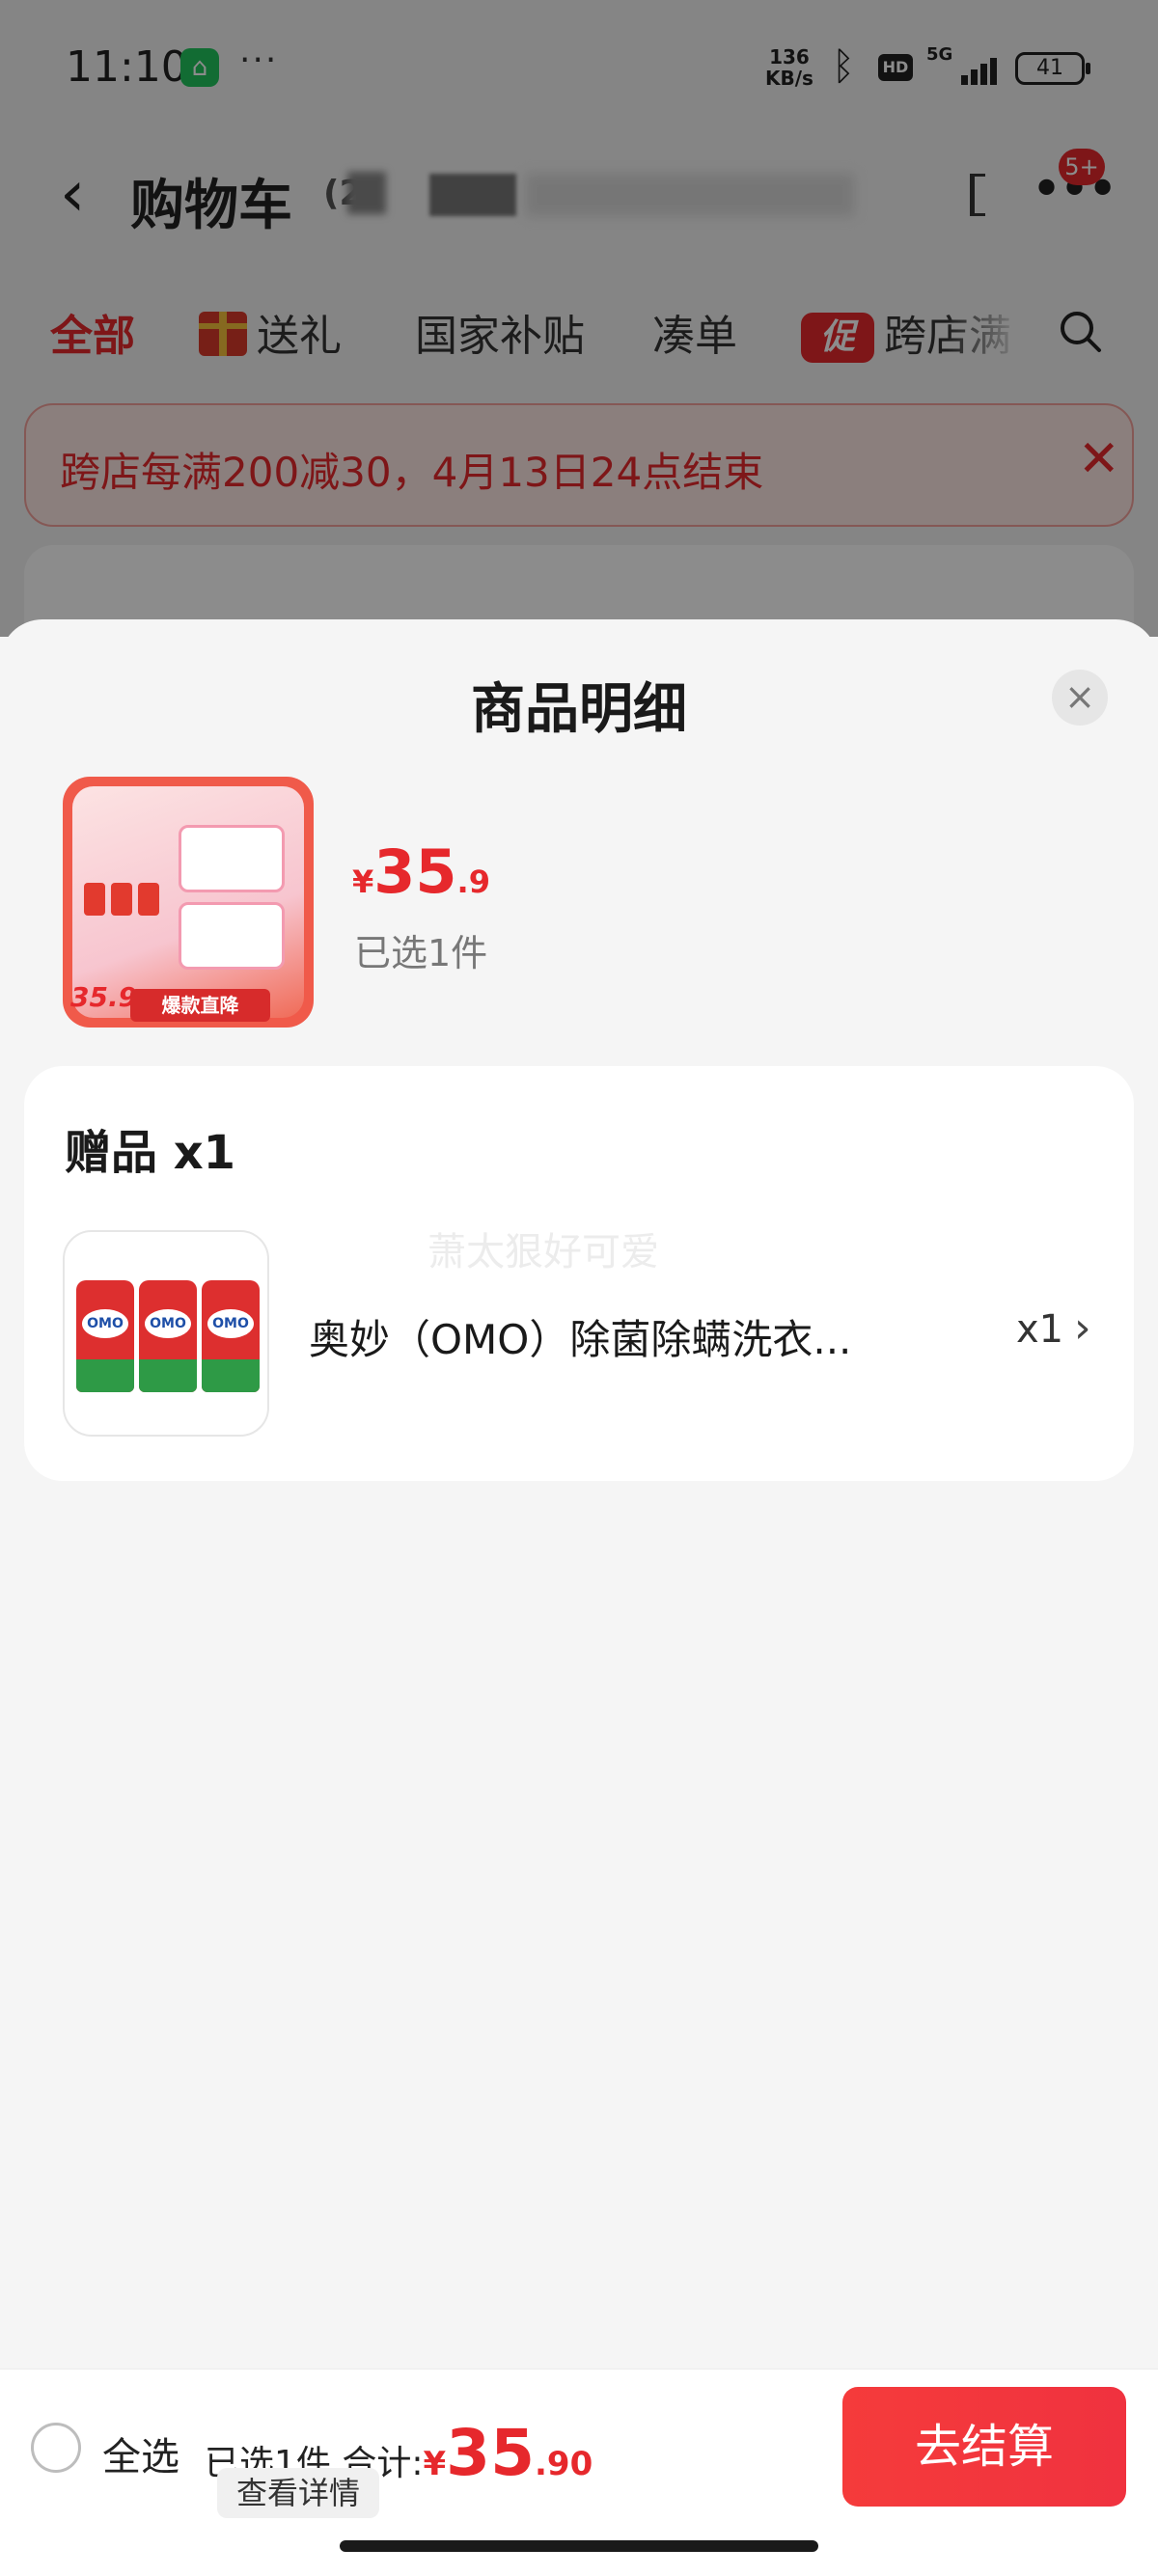 This screenshot has height=2576, width=1158. I want to click on gift-thumbnail, so click(166, 1334).